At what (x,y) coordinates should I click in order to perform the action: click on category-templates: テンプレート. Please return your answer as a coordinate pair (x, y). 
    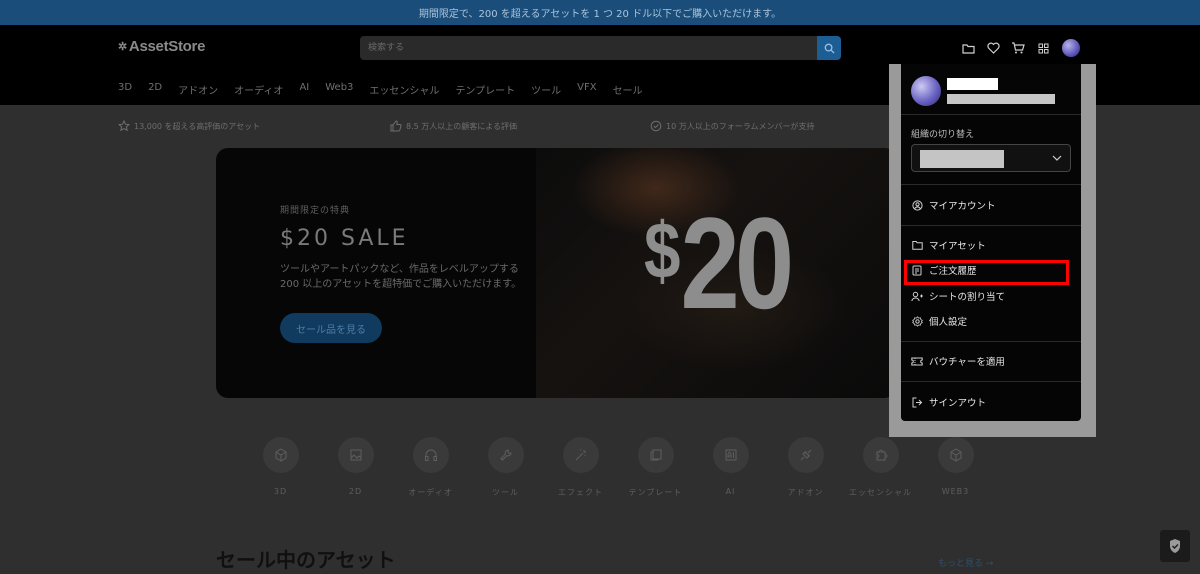
    Looking at the image, I should click on (655, 467).